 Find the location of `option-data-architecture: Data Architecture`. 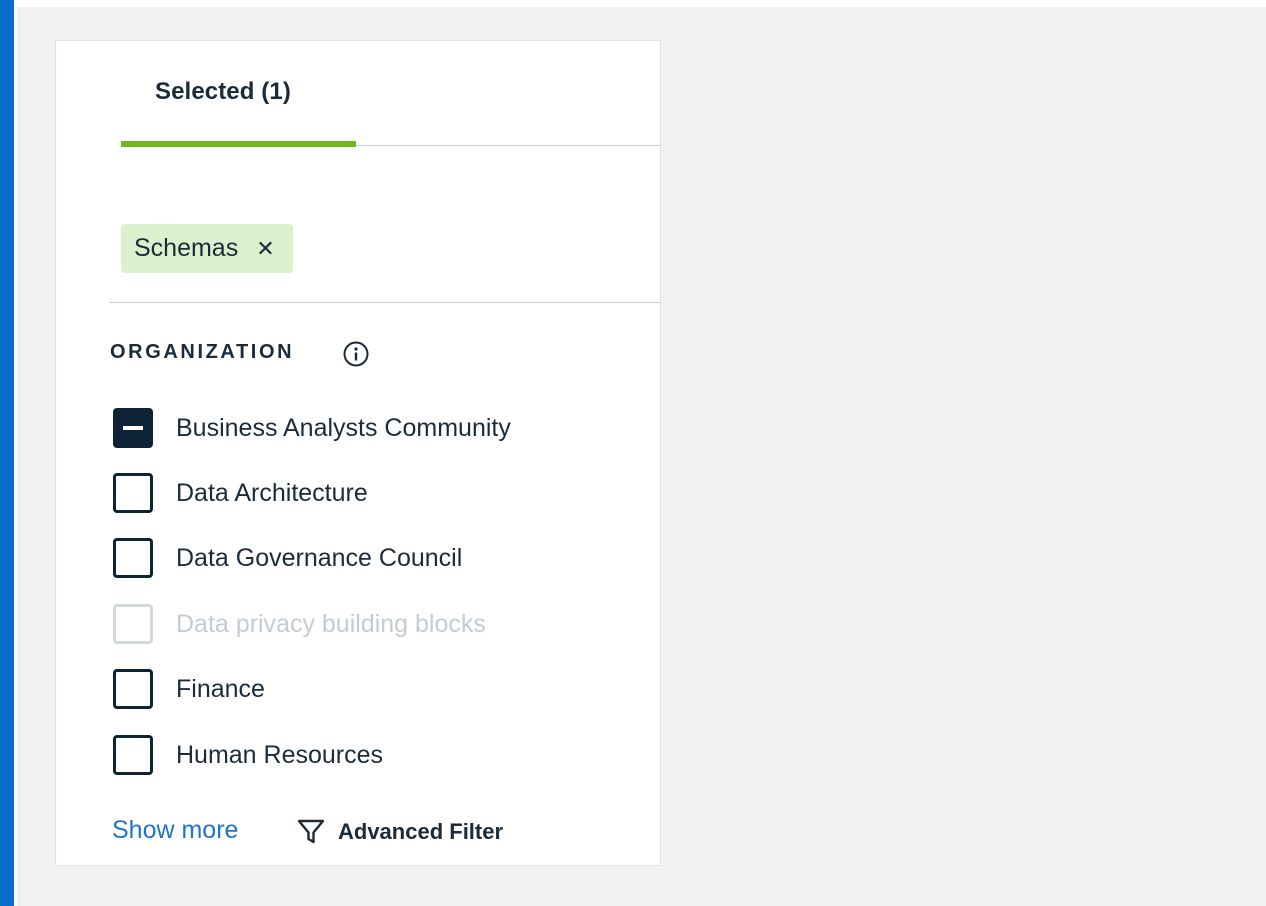

option-data-architecture: Data Architecture is located at coordinates (240, 493).